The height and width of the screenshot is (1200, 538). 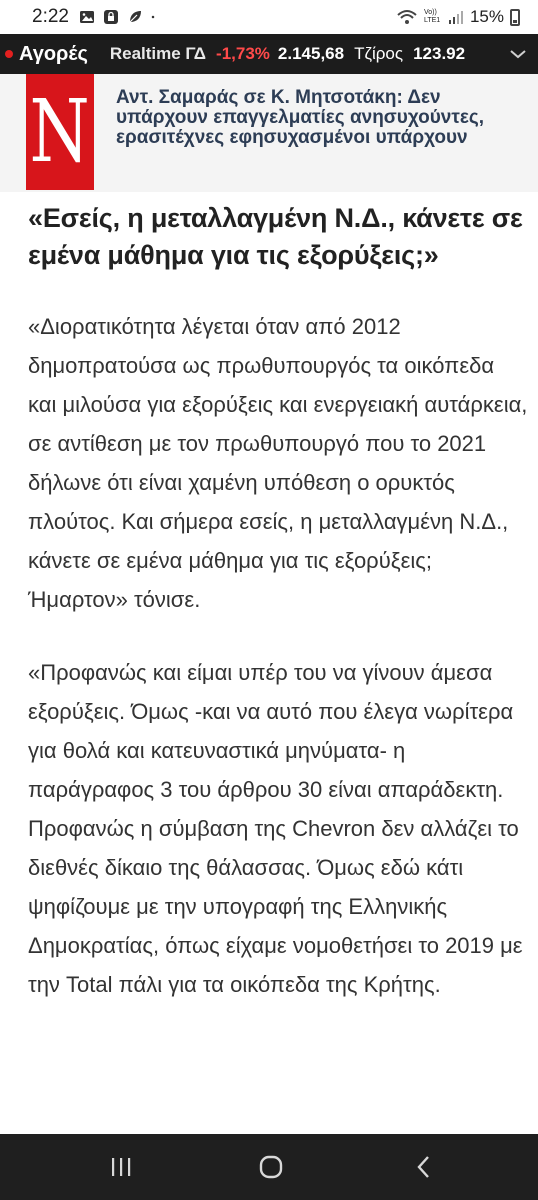 What do you see at coordinates (486, 16) in the screenshot?
I see `battery-percent: 15%` at bounding box center [486, 16].